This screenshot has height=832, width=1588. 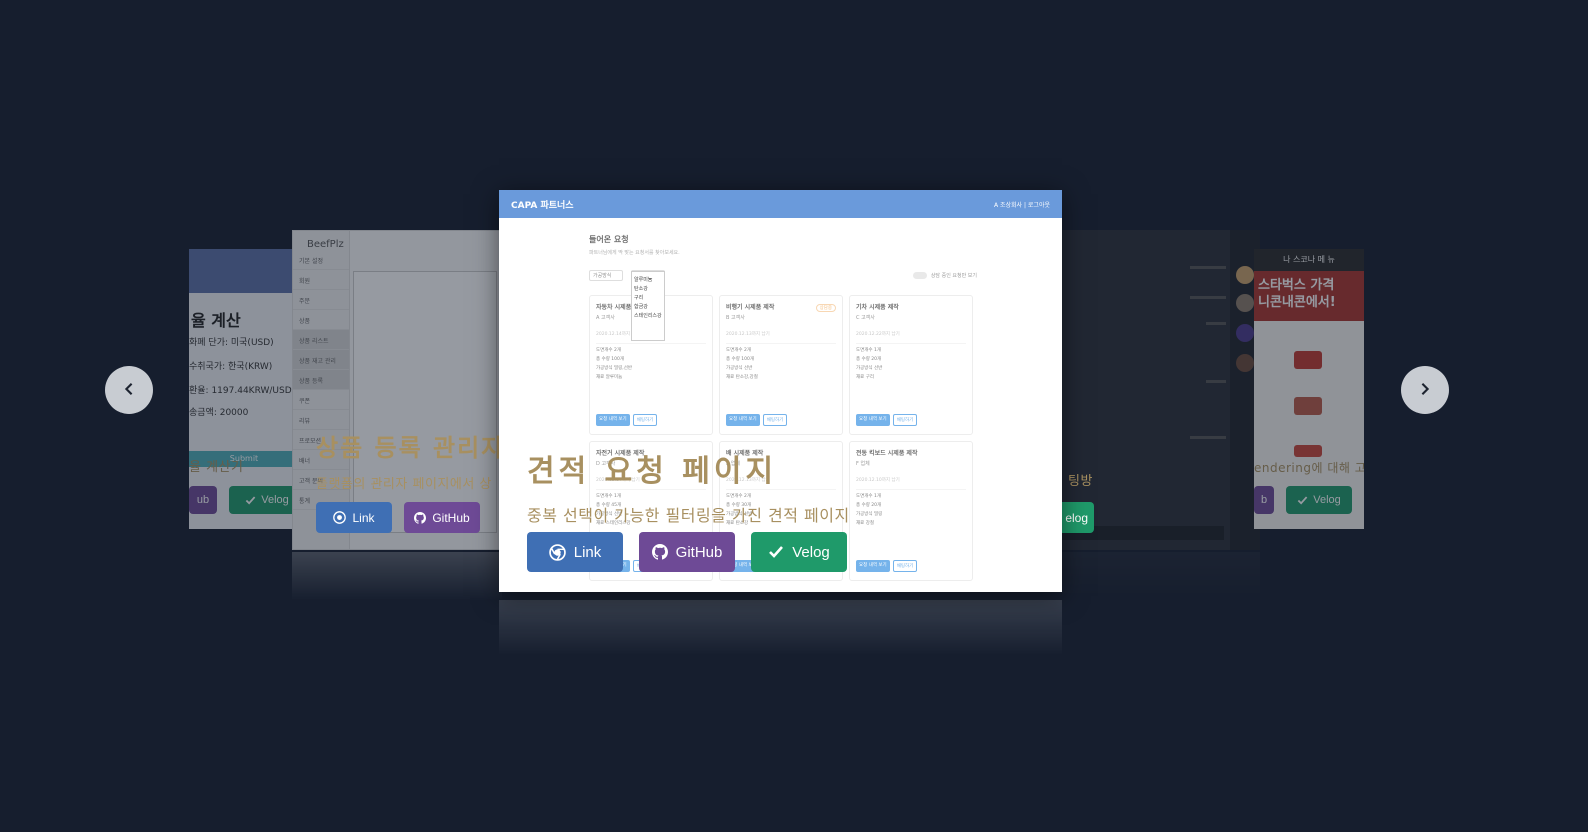 I want to click on dropdown-option: 합금강, so click(x=641, y=307).